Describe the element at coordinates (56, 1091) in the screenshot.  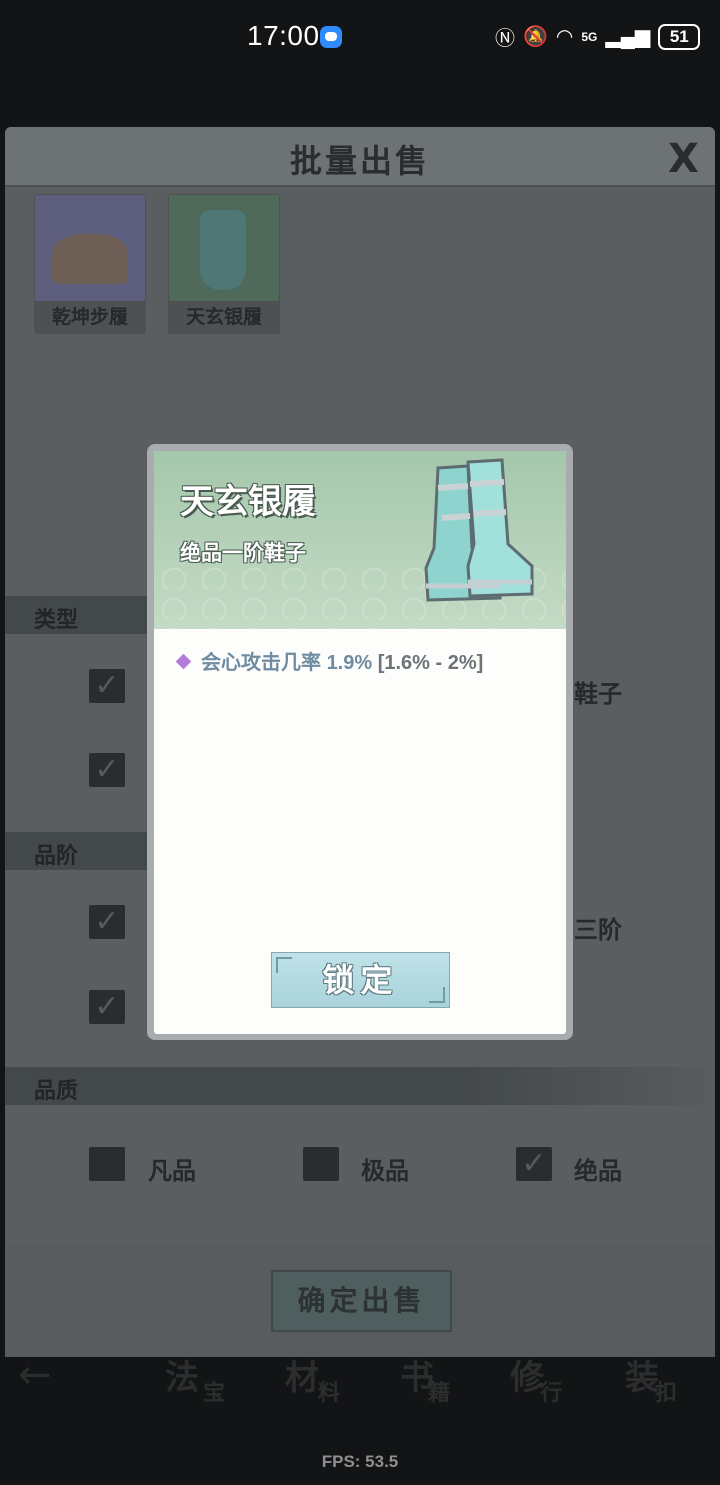
I see `section-label-quality: 品质` at that location.